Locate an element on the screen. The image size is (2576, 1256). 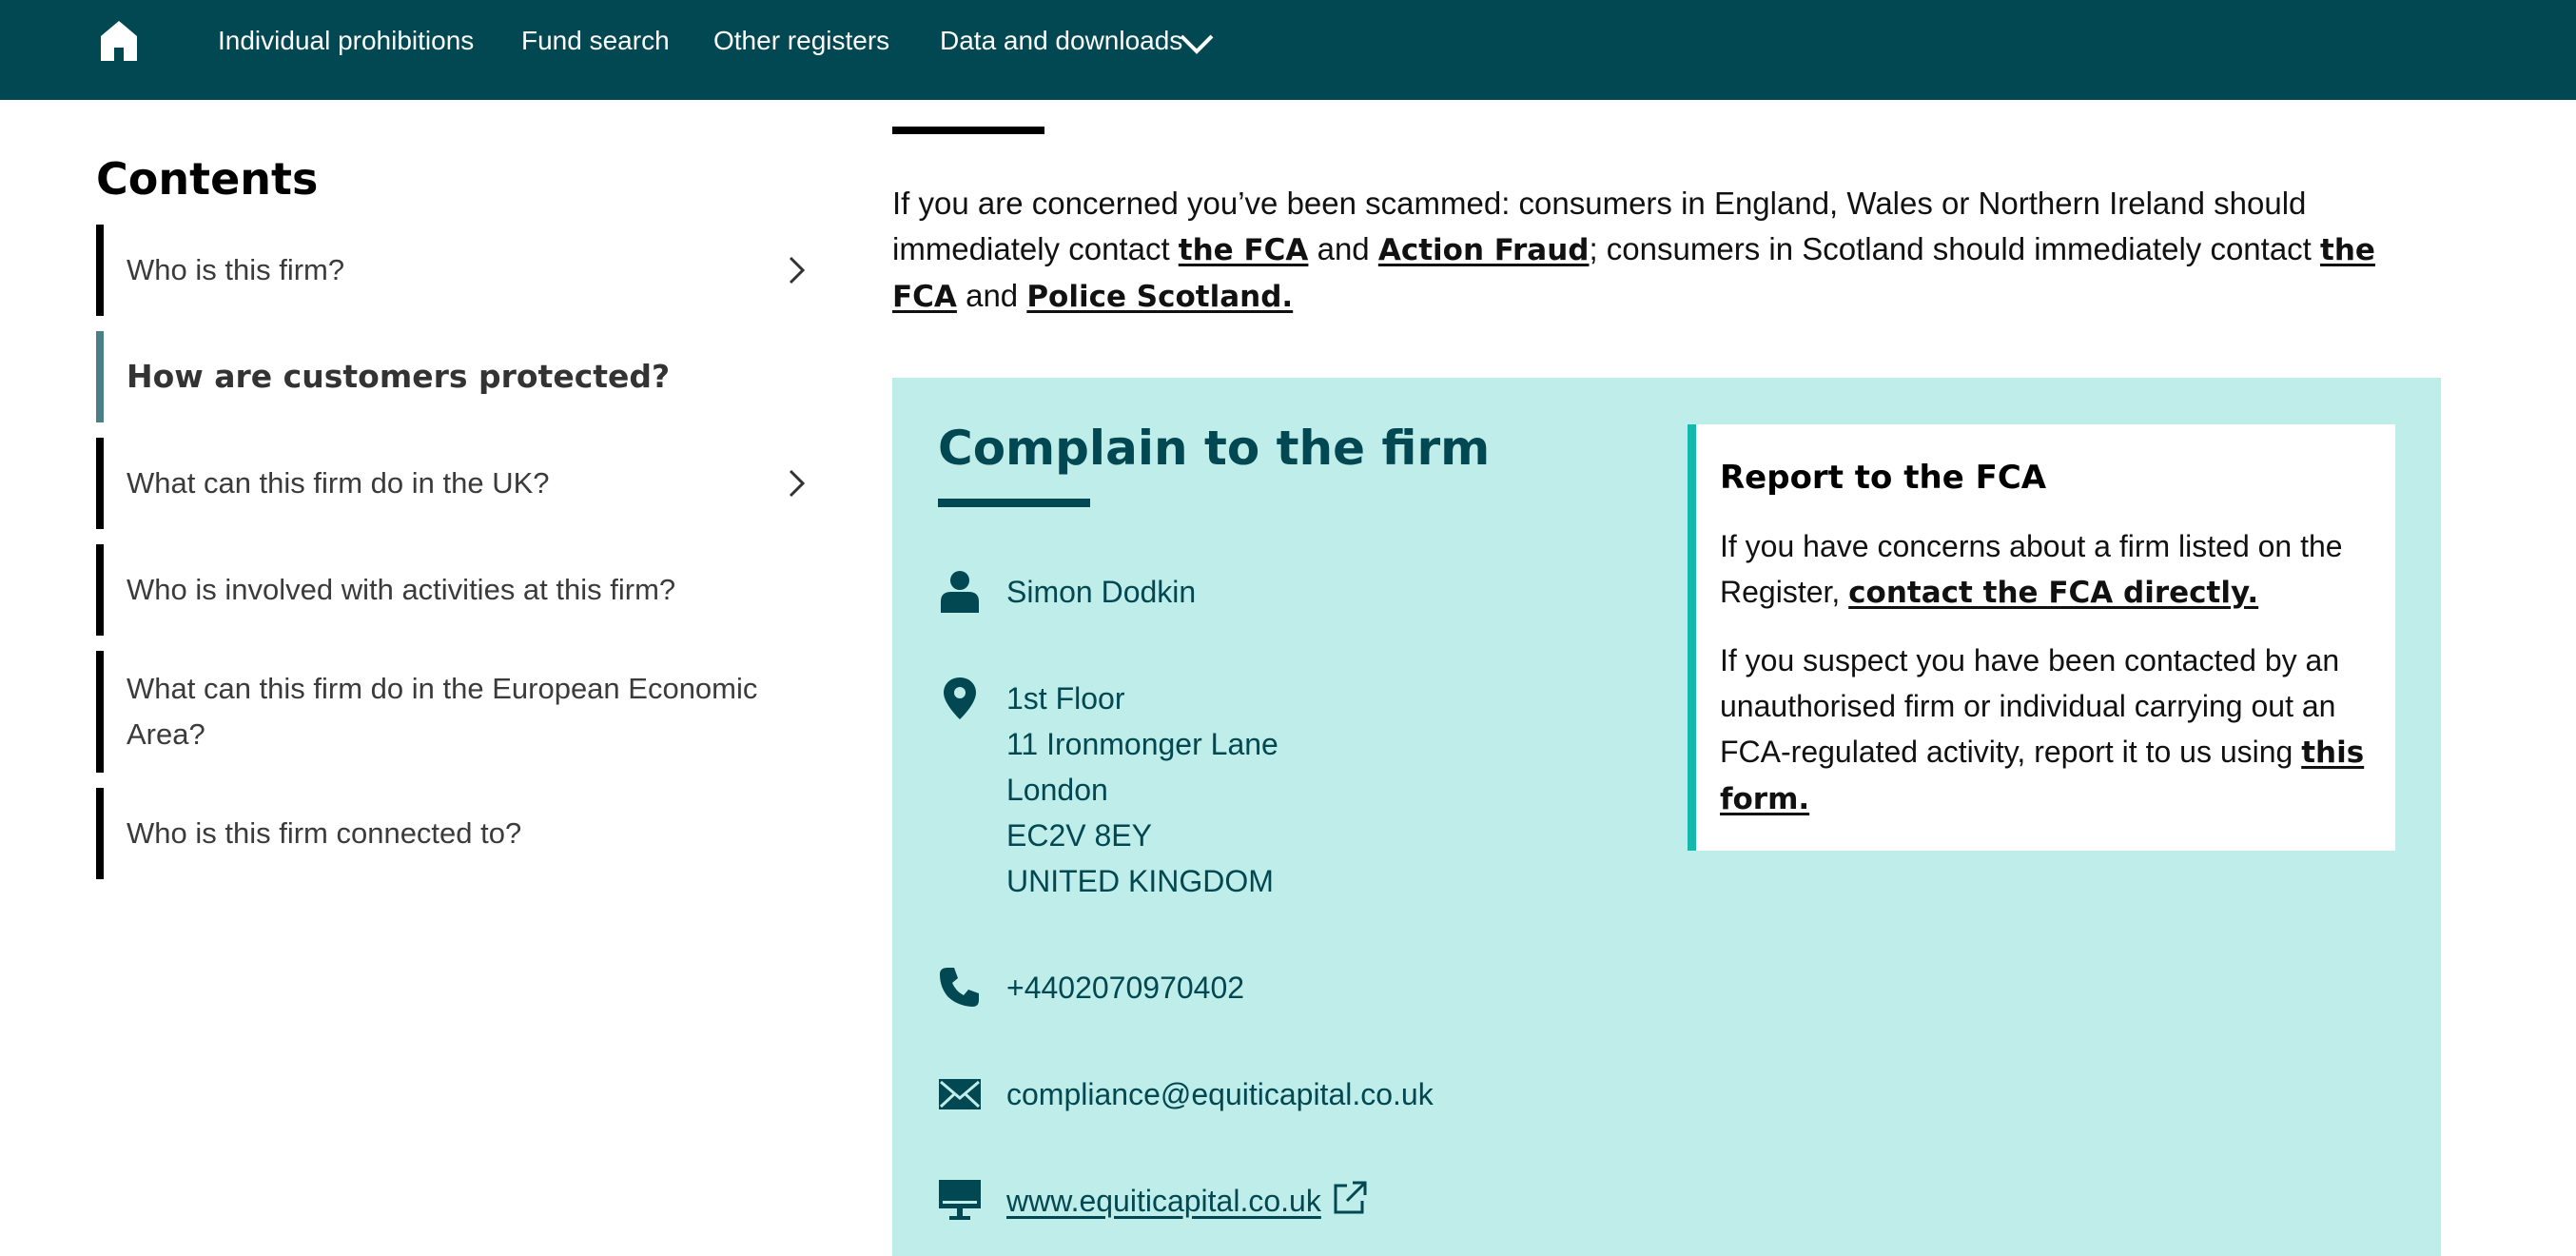
location-pin-icon is located at coordinates (960, 698).